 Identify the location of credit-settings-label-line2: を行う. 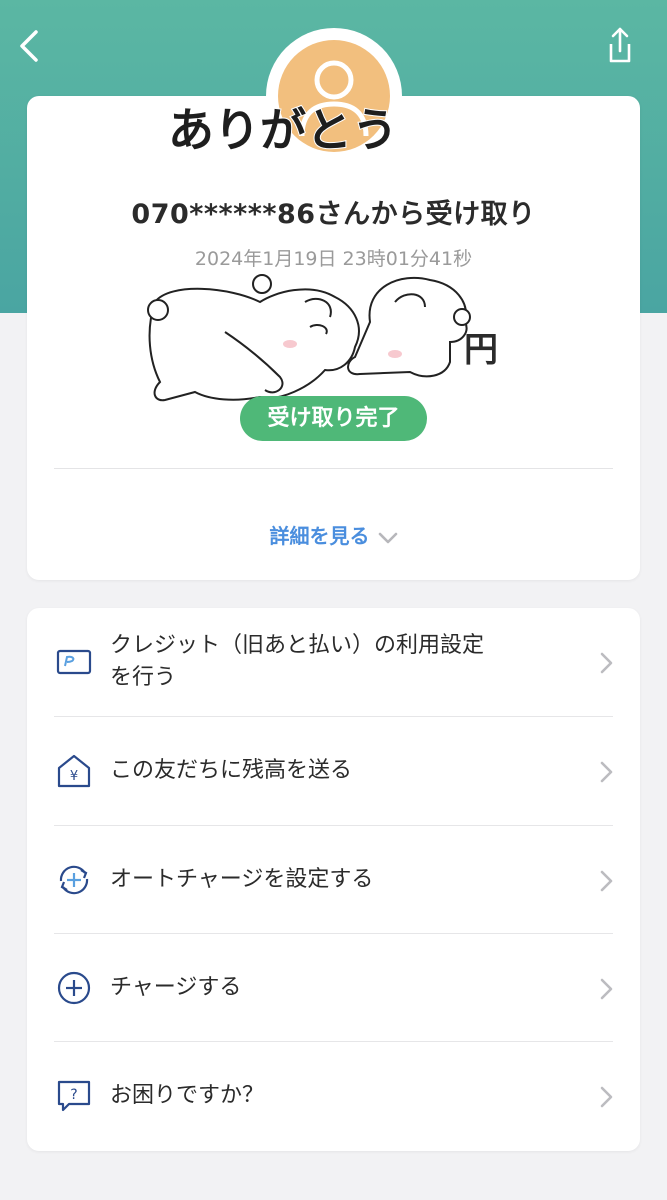
(143, 677).